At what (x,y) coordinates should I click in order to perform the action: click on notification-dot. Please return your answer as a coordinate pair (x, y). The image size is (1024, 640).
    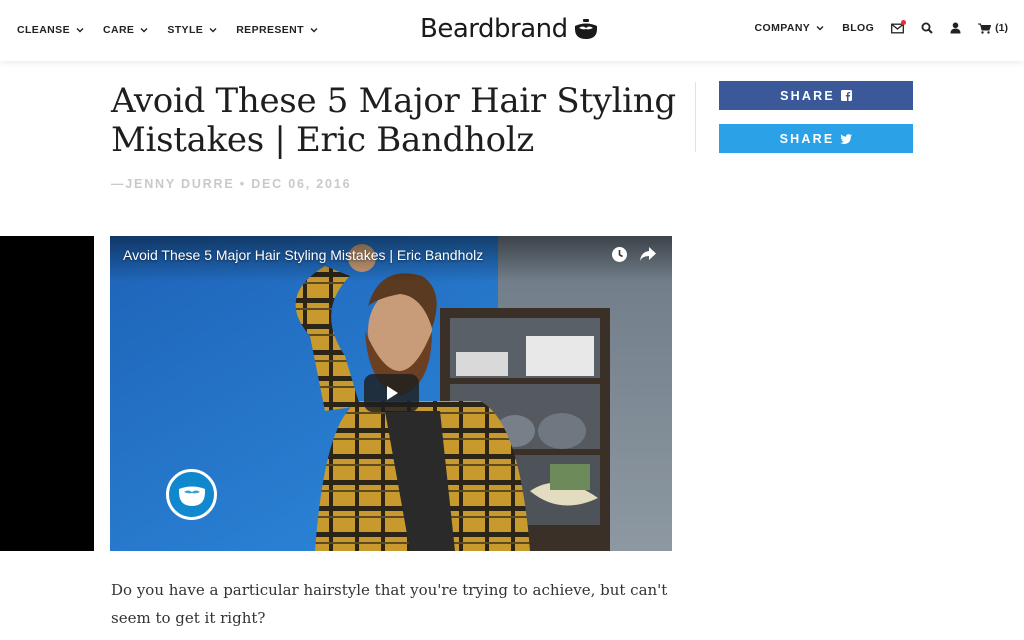
    Looking at the image, I should click on (904, 22).